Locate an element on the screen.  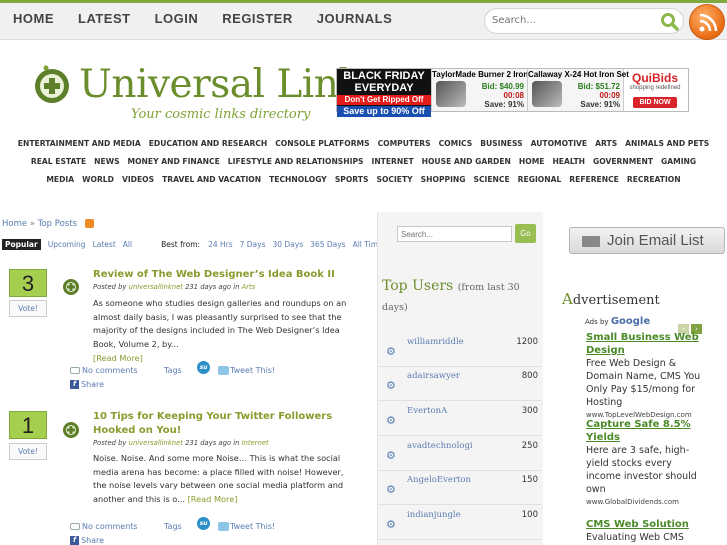
category-link: REFERENCE is located at coordinates (594, 179).